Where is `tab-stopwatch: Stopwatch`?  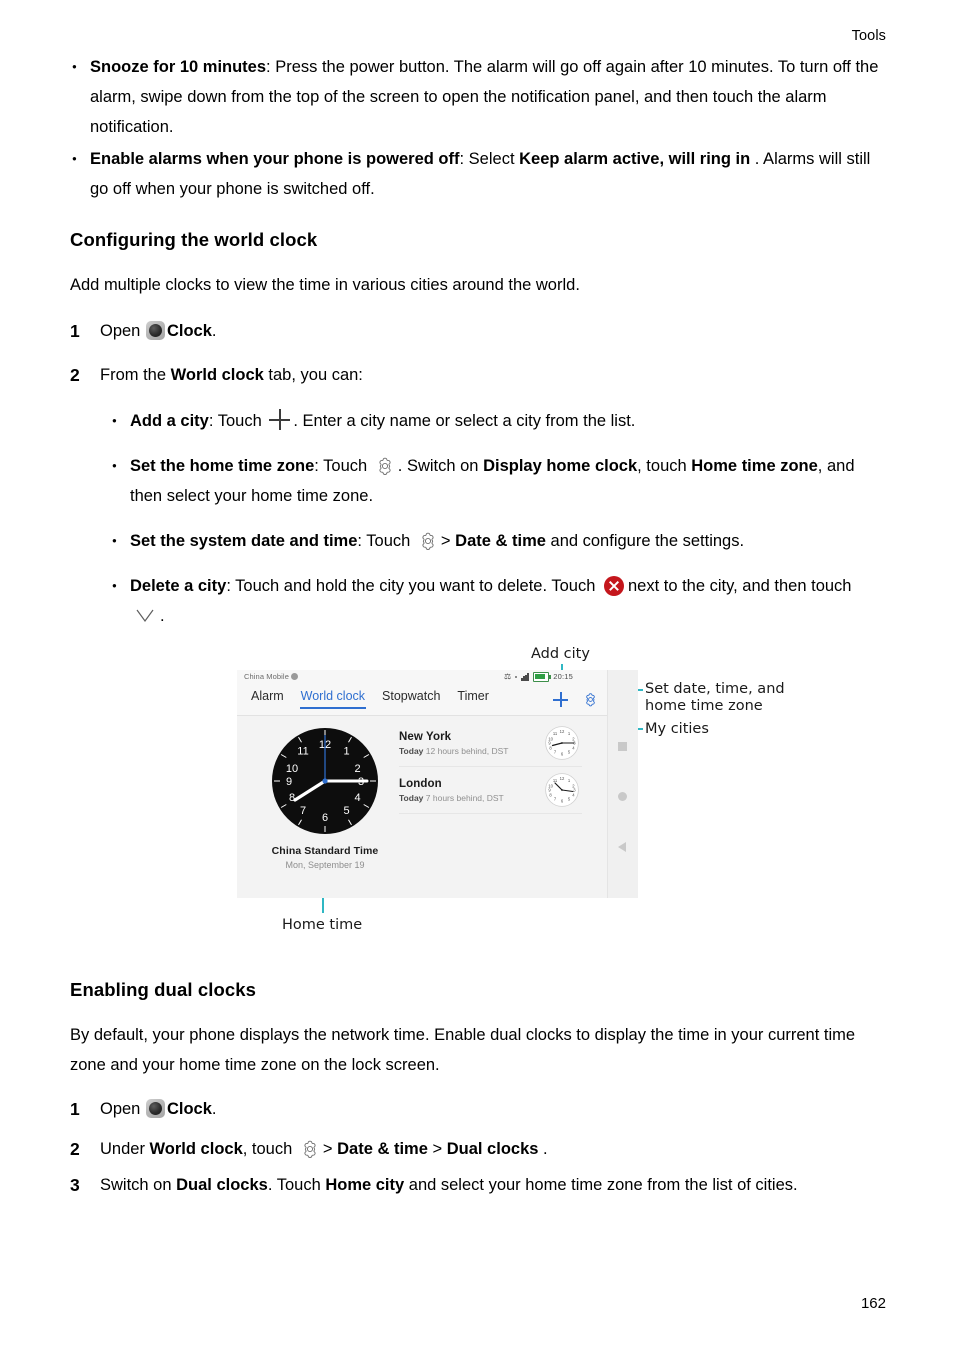
tab-stopwatch: Stopwatch is located at coordinates (411, 698).